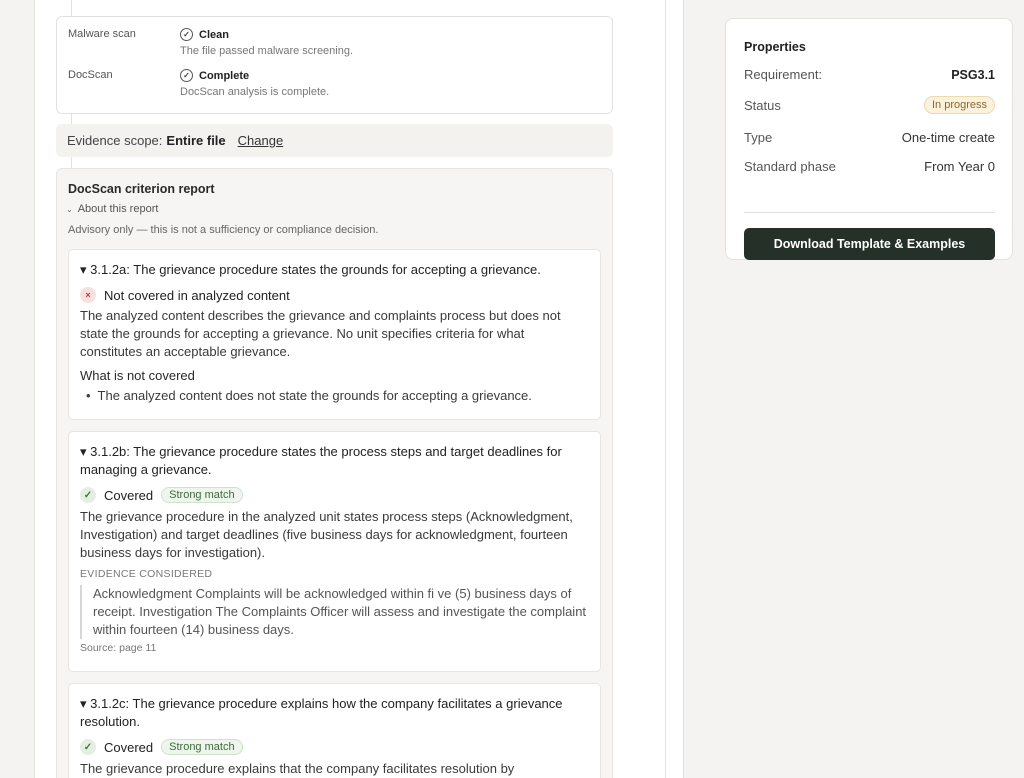 This screenshot has width=1024, height=778. I want to click on malware-scan-label: Malware scan, so click(102, 34).